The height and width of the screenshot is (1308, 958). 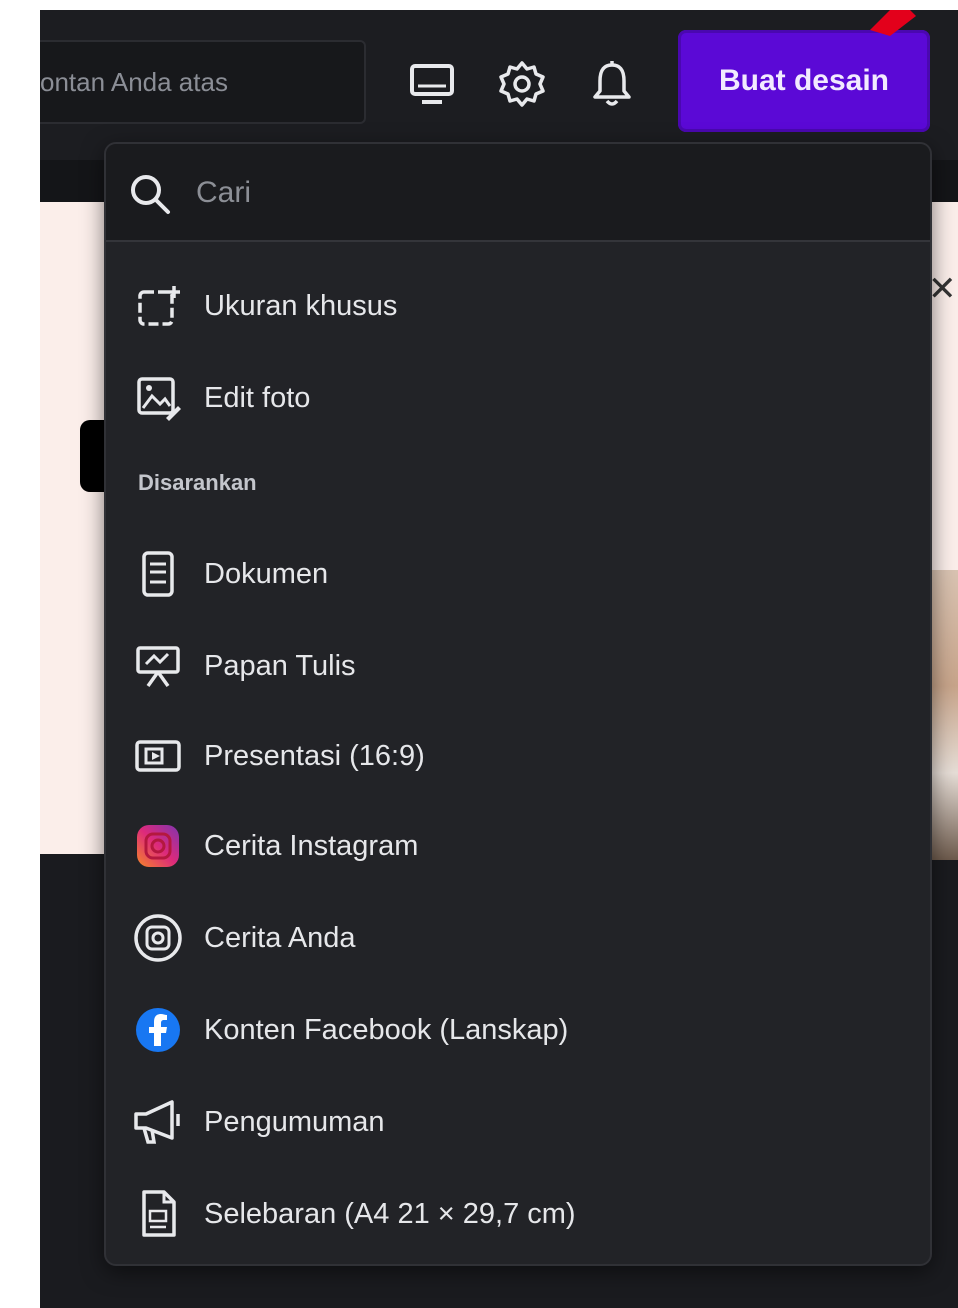 I want to click on menu-item-presentation: Presentasi (16:9), so click(x=518, y=756).